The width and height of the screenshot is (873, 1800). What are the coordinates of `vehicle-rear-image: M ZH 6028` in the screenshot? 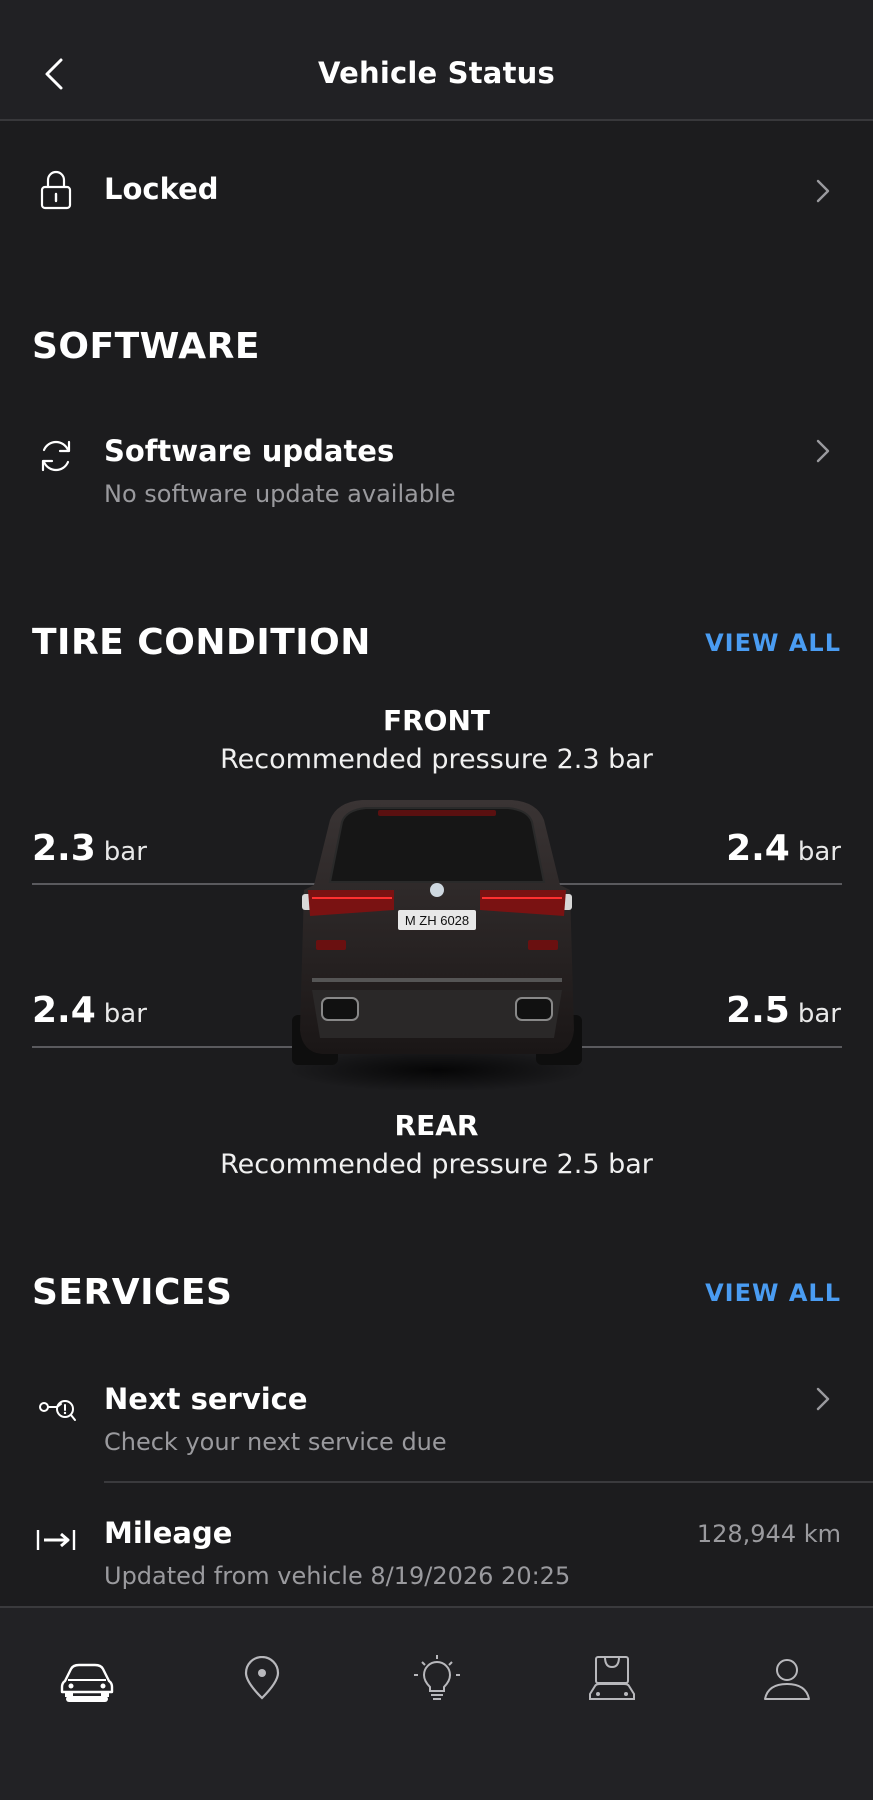 It's located at (437, 941).